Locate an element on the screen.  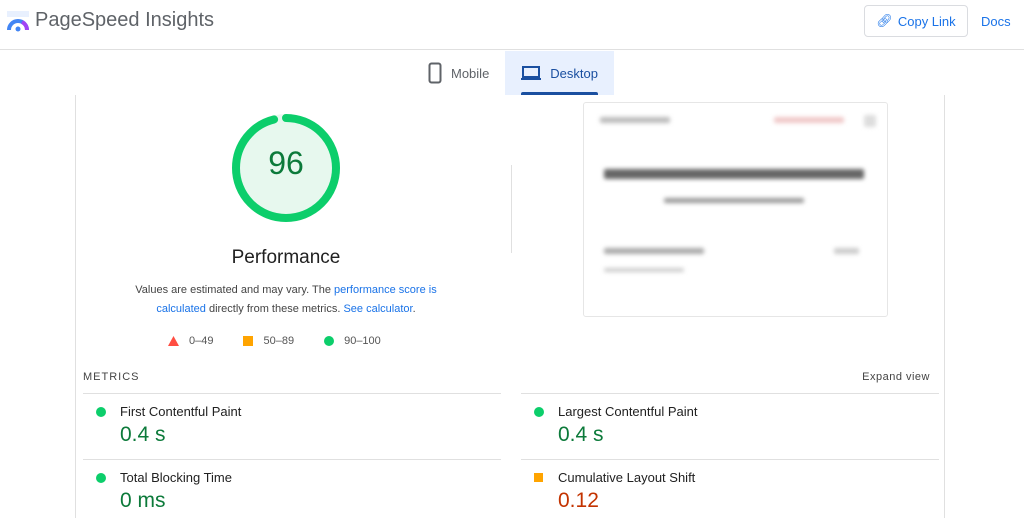
circle-icon is located at coordinates (329, 341).